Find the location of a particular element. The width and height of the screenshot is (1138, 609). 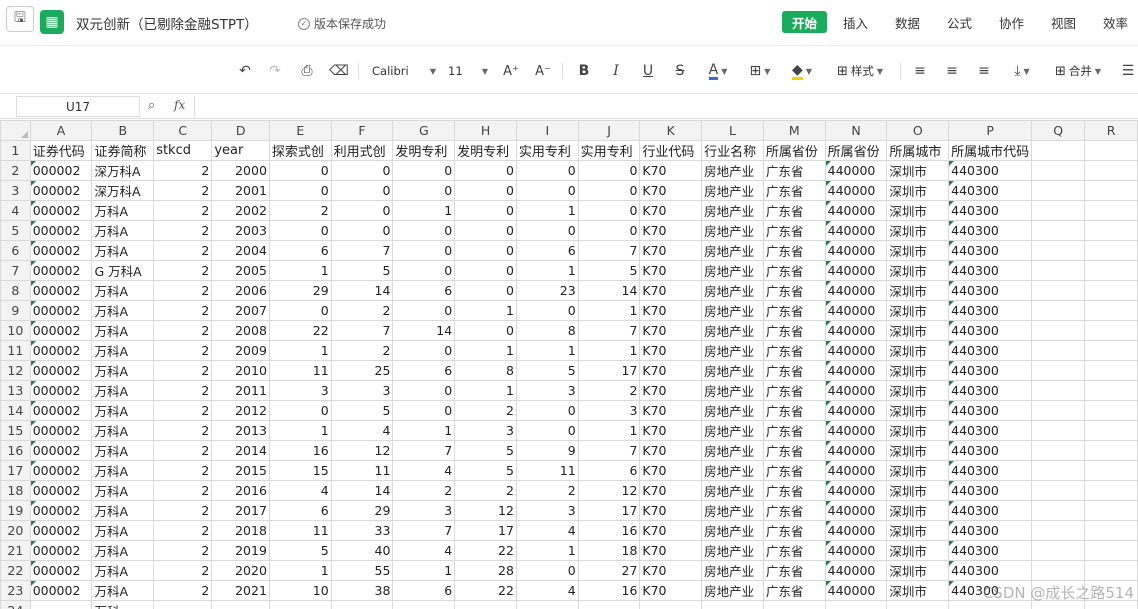

font-color-button: A ▼ is located at coordinates (718, 71).